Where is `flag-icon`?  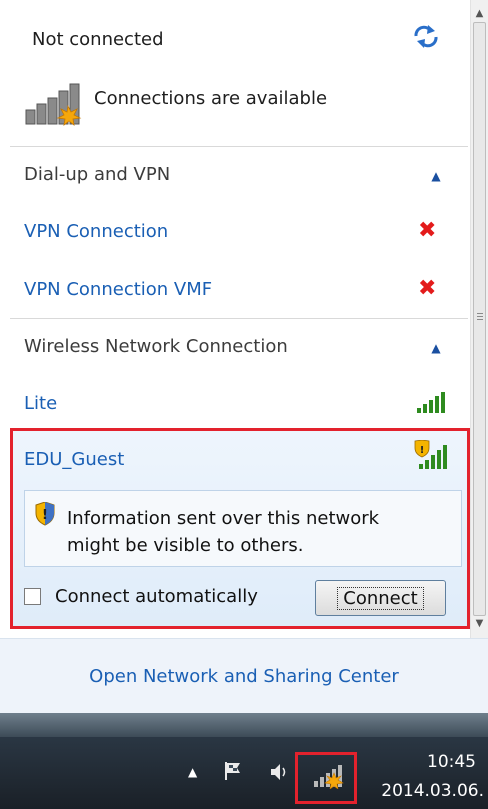
flag-icon is located at coordinates (233, 771).